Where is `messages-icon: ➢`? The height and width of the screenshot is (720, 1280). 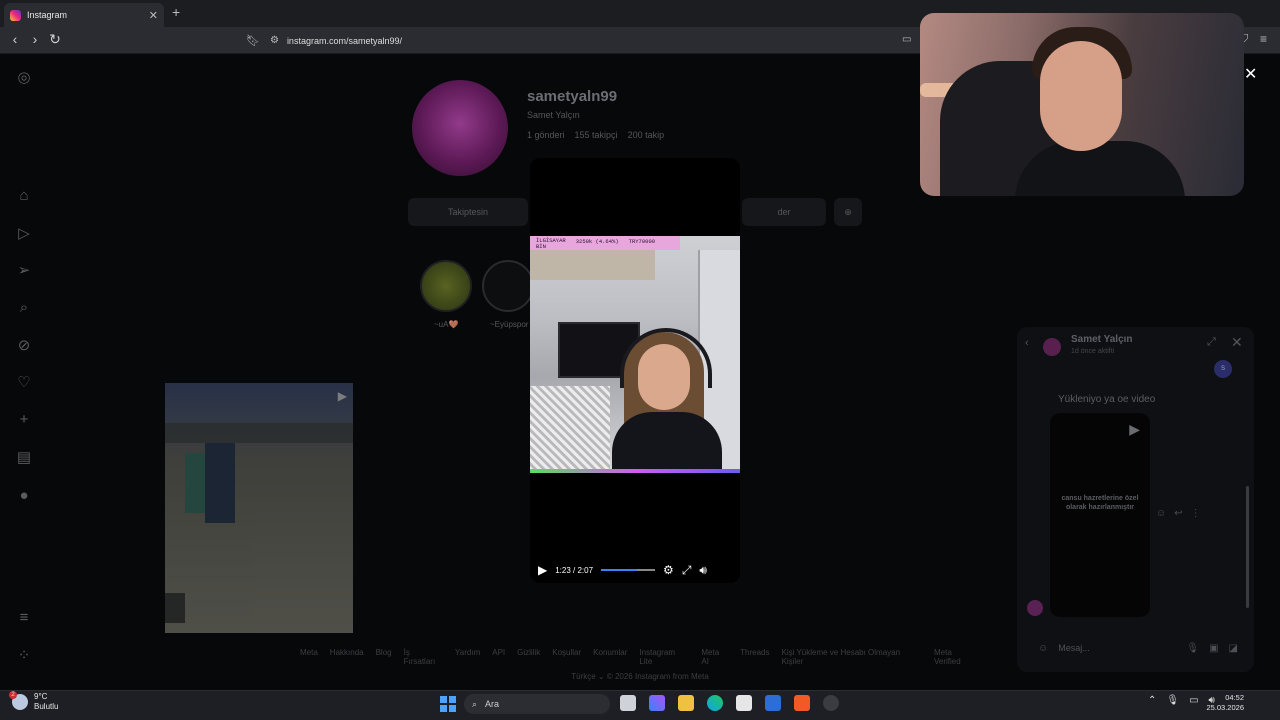 messages-icon: ➢ is located at coordinates (24, 271).